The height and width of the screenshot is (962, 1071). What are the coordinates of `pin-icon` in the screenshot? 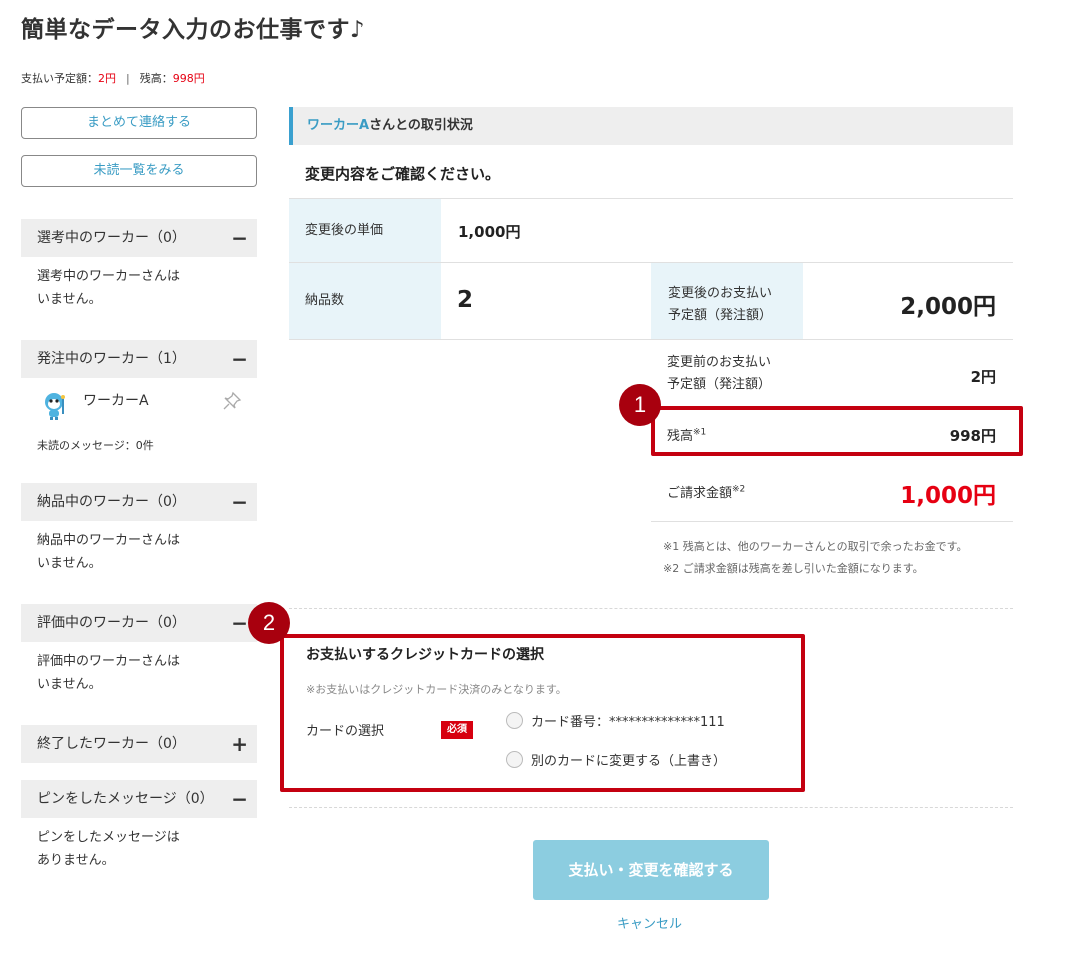 It's located at (232, 401).